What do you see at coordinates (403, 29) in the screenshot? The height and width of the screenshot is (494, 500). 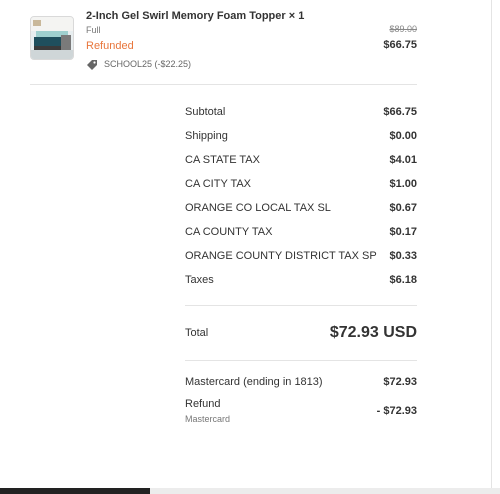 I see `original-price: $89.00` at bounding box center [403, 29].